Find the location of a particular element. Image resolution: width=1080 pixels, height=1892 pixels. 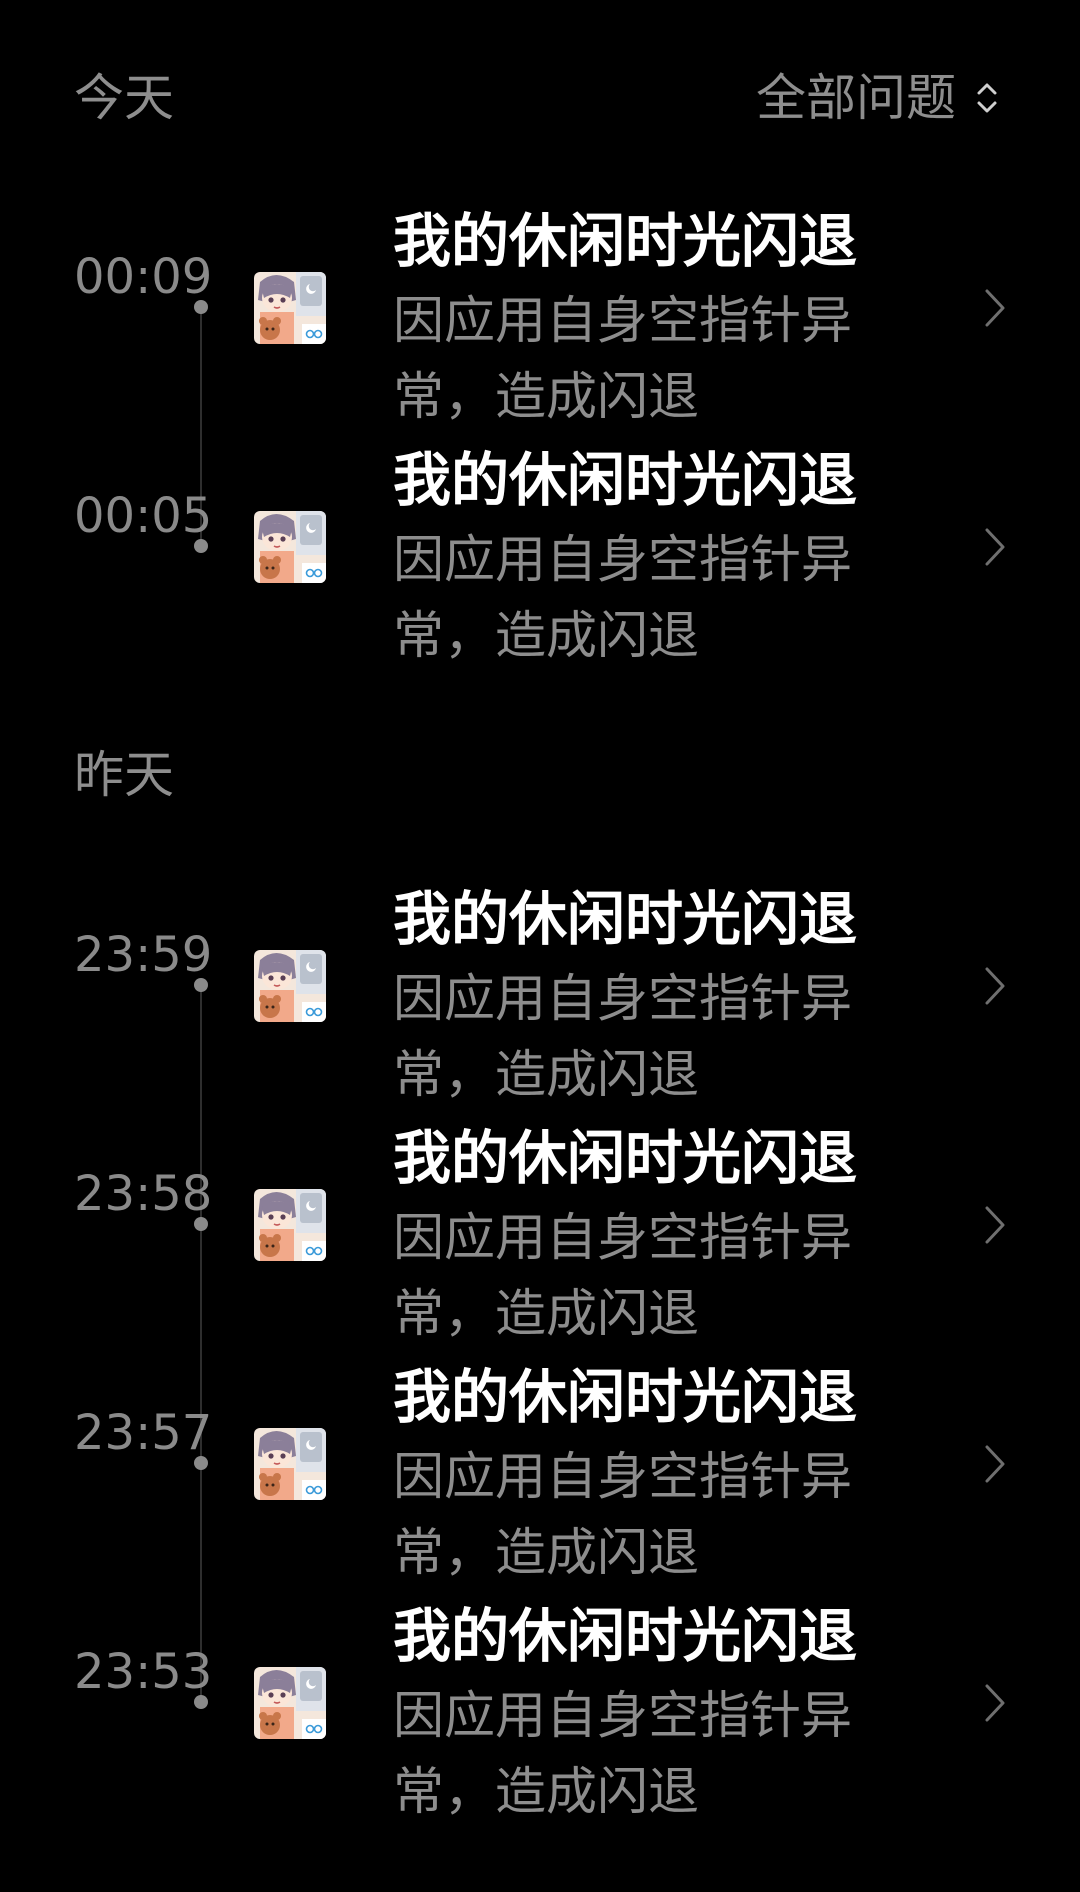

crash-entry: 00:09 我的休闲时光闪退 因应用自身空指针异常，造成闪退 is located at coordinates (540, 322).